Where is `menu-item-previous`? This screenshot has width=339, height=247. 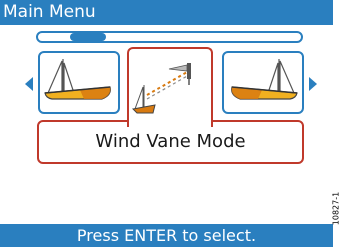 menu-item-previous is located at coordinates (79, 82).